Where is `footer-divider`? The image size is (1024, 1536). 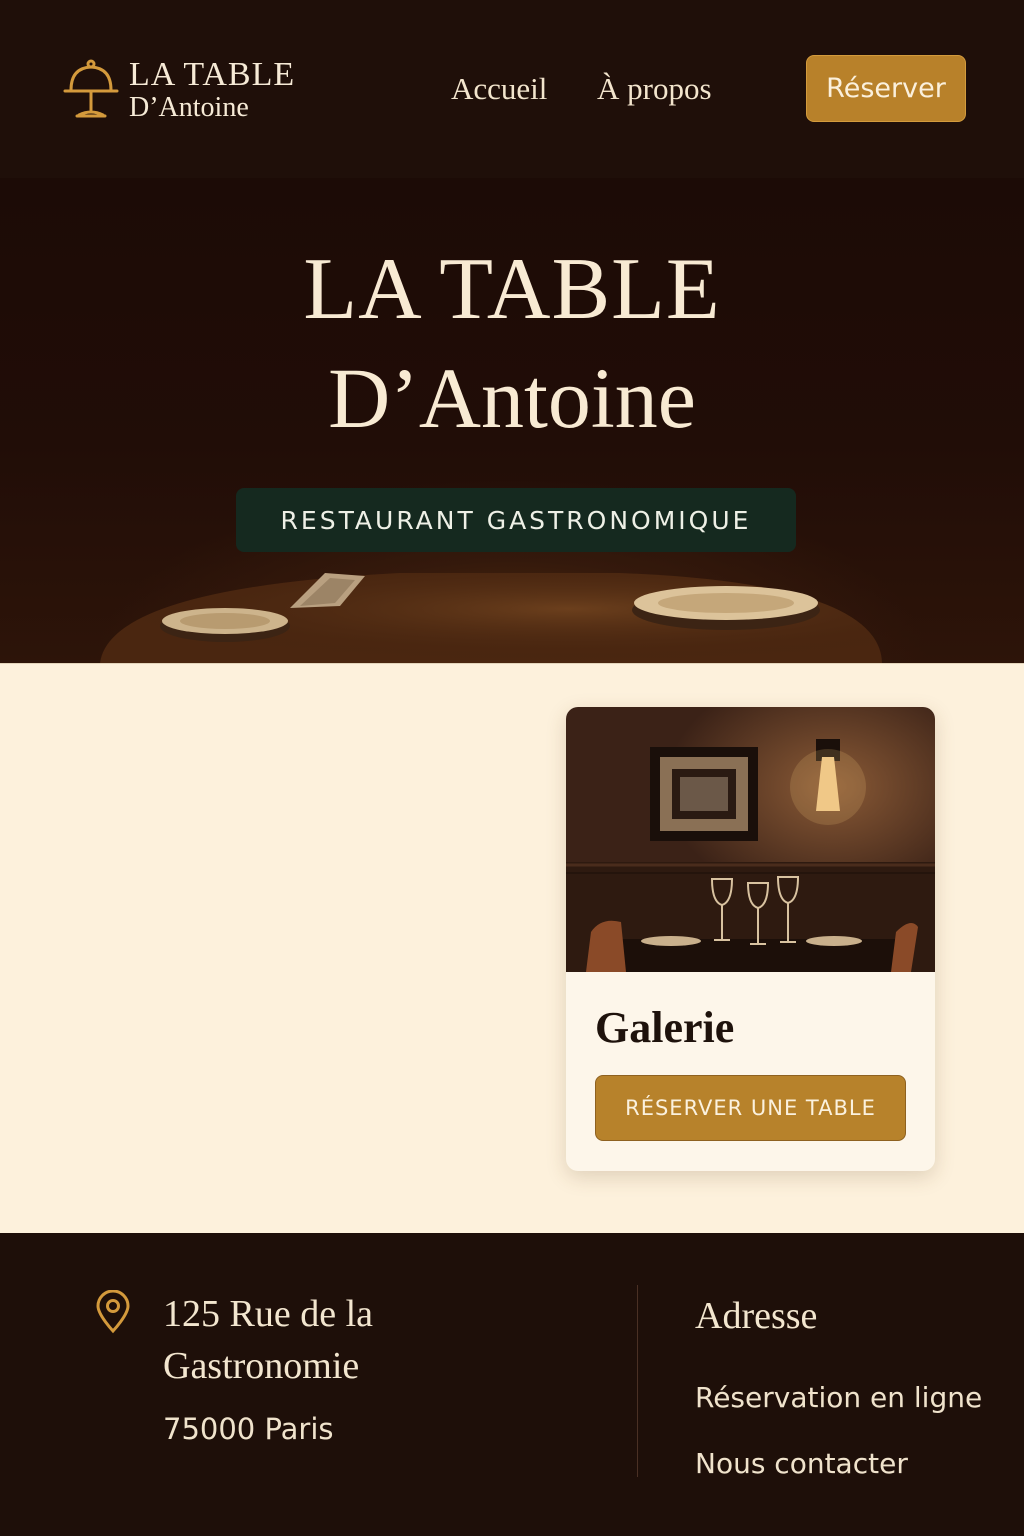
footer-divider is located at coordinates (637, 1381).